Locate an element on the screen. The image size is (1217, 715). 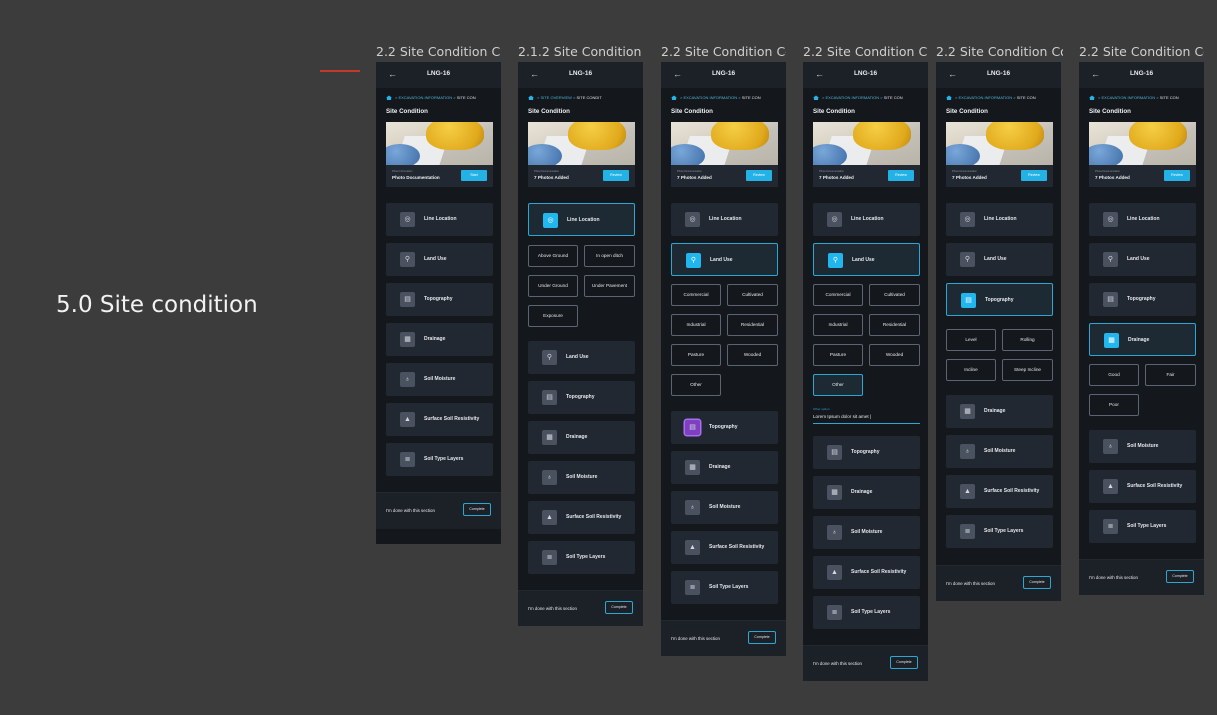
breadcrumb-link: SITE OVERVIEW is located at coordinates (556, 97).